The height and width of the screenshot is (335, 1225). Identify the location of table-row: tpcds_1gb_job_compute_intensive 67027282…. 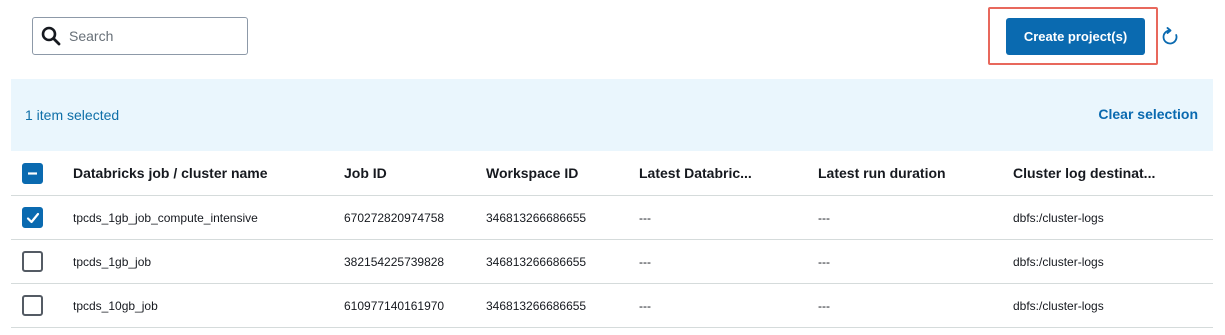
(612, 218).